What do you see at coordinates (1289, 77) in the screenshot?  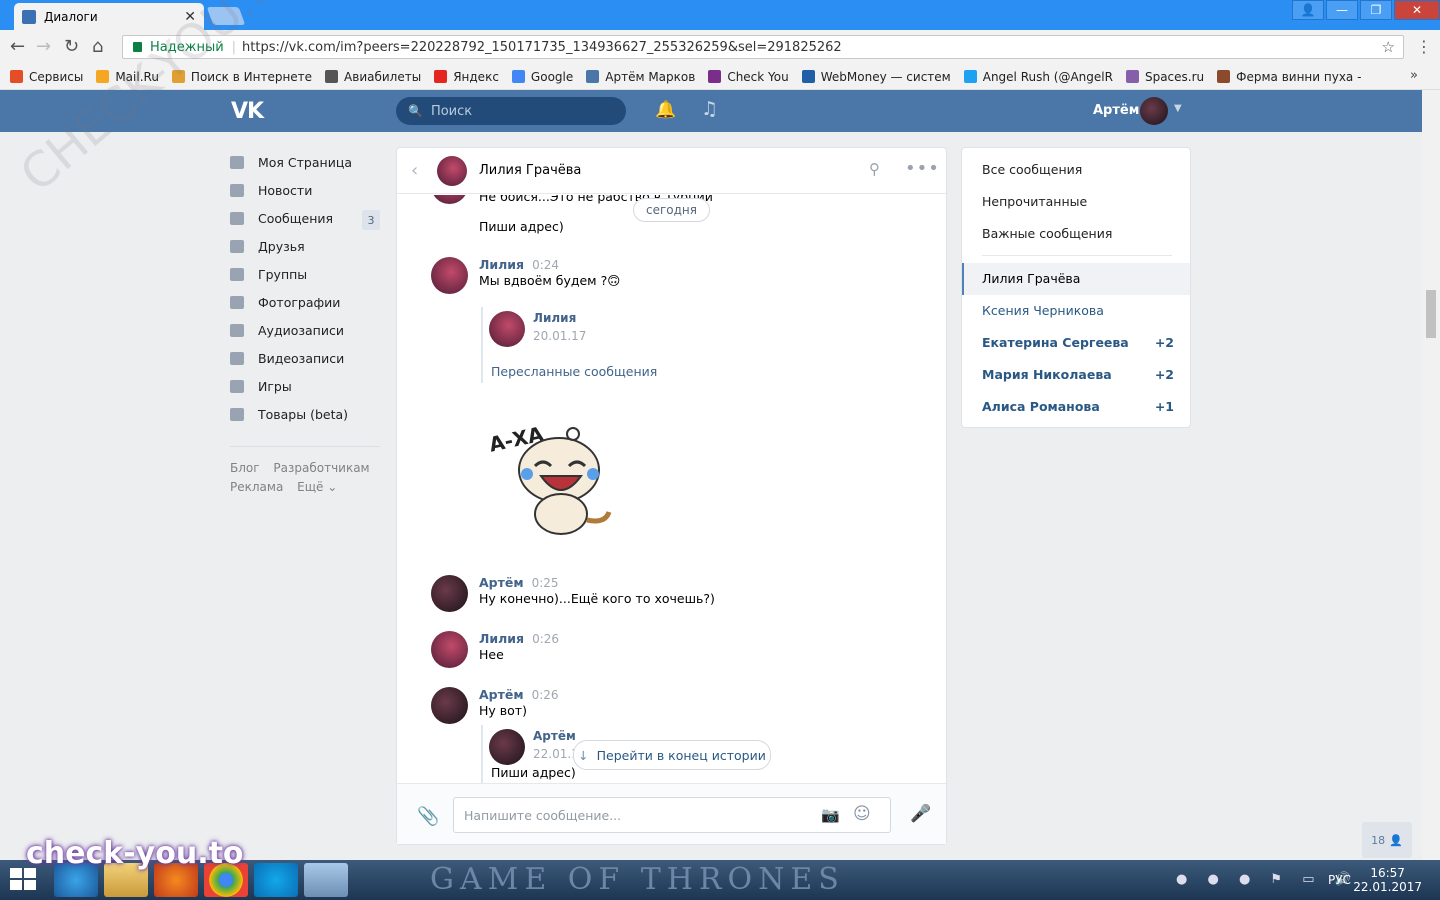 I see `bookmark-item: Ферма винни пуха -` at bounding box center [1289, 77].